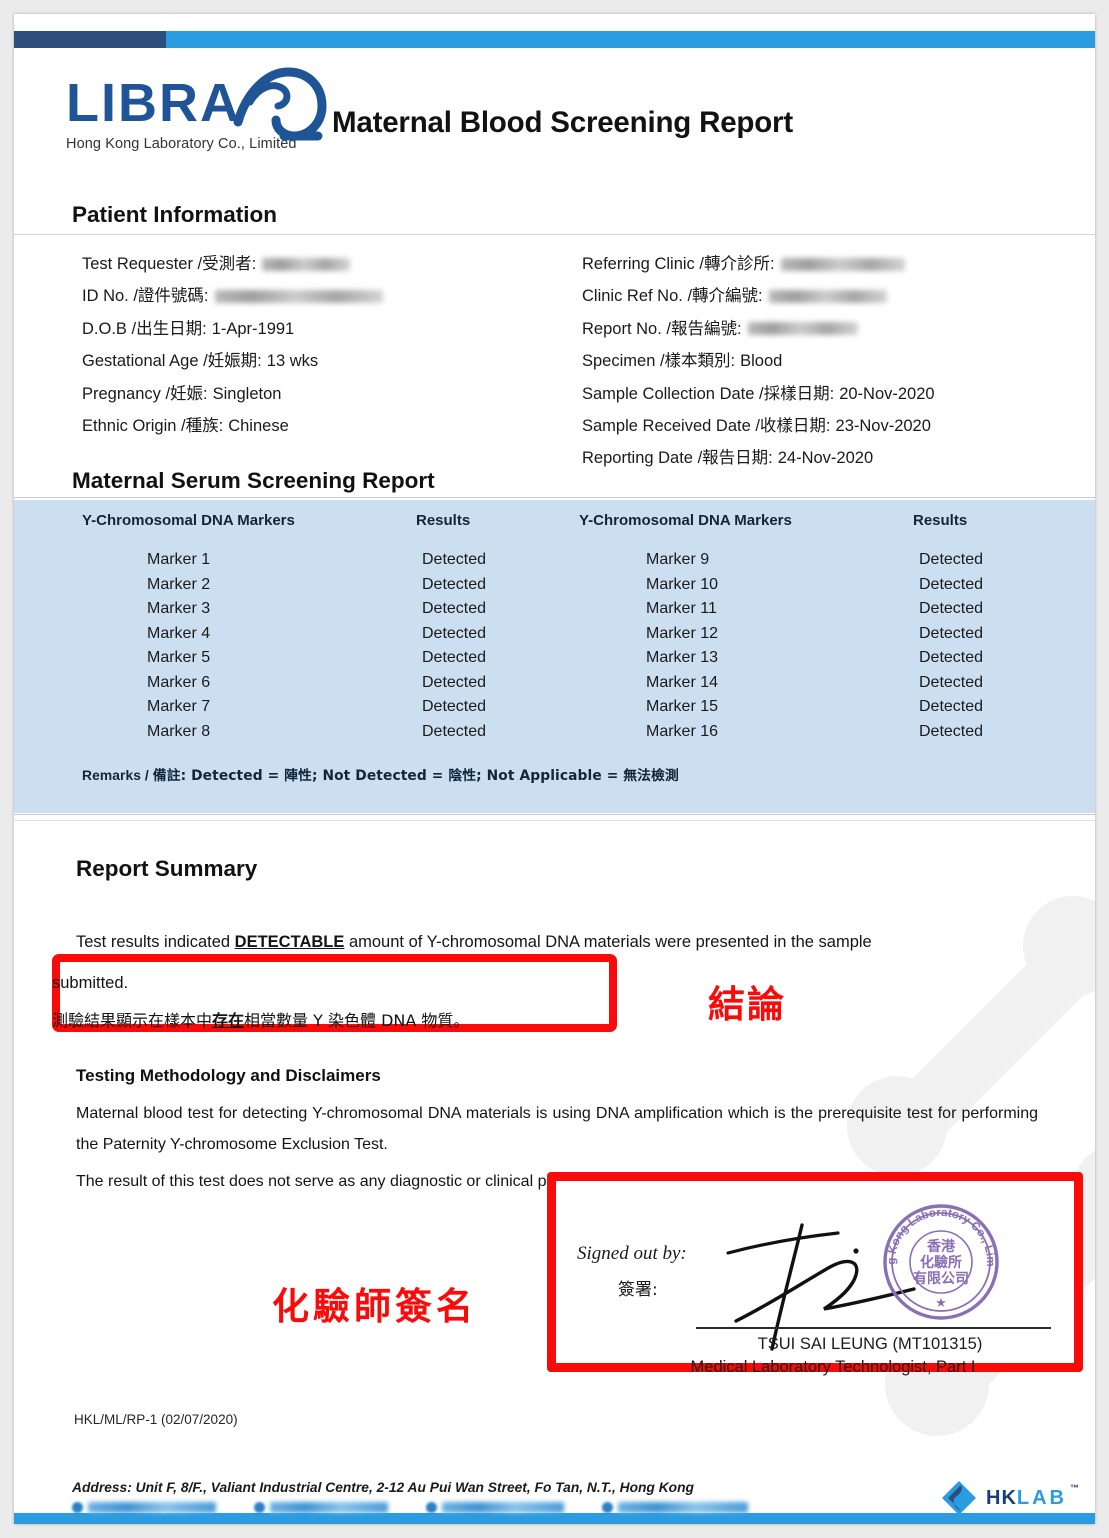  Describe the element at coordinates (152, 1507) in the screenshot. I see `redacted-contact-value` at that location.